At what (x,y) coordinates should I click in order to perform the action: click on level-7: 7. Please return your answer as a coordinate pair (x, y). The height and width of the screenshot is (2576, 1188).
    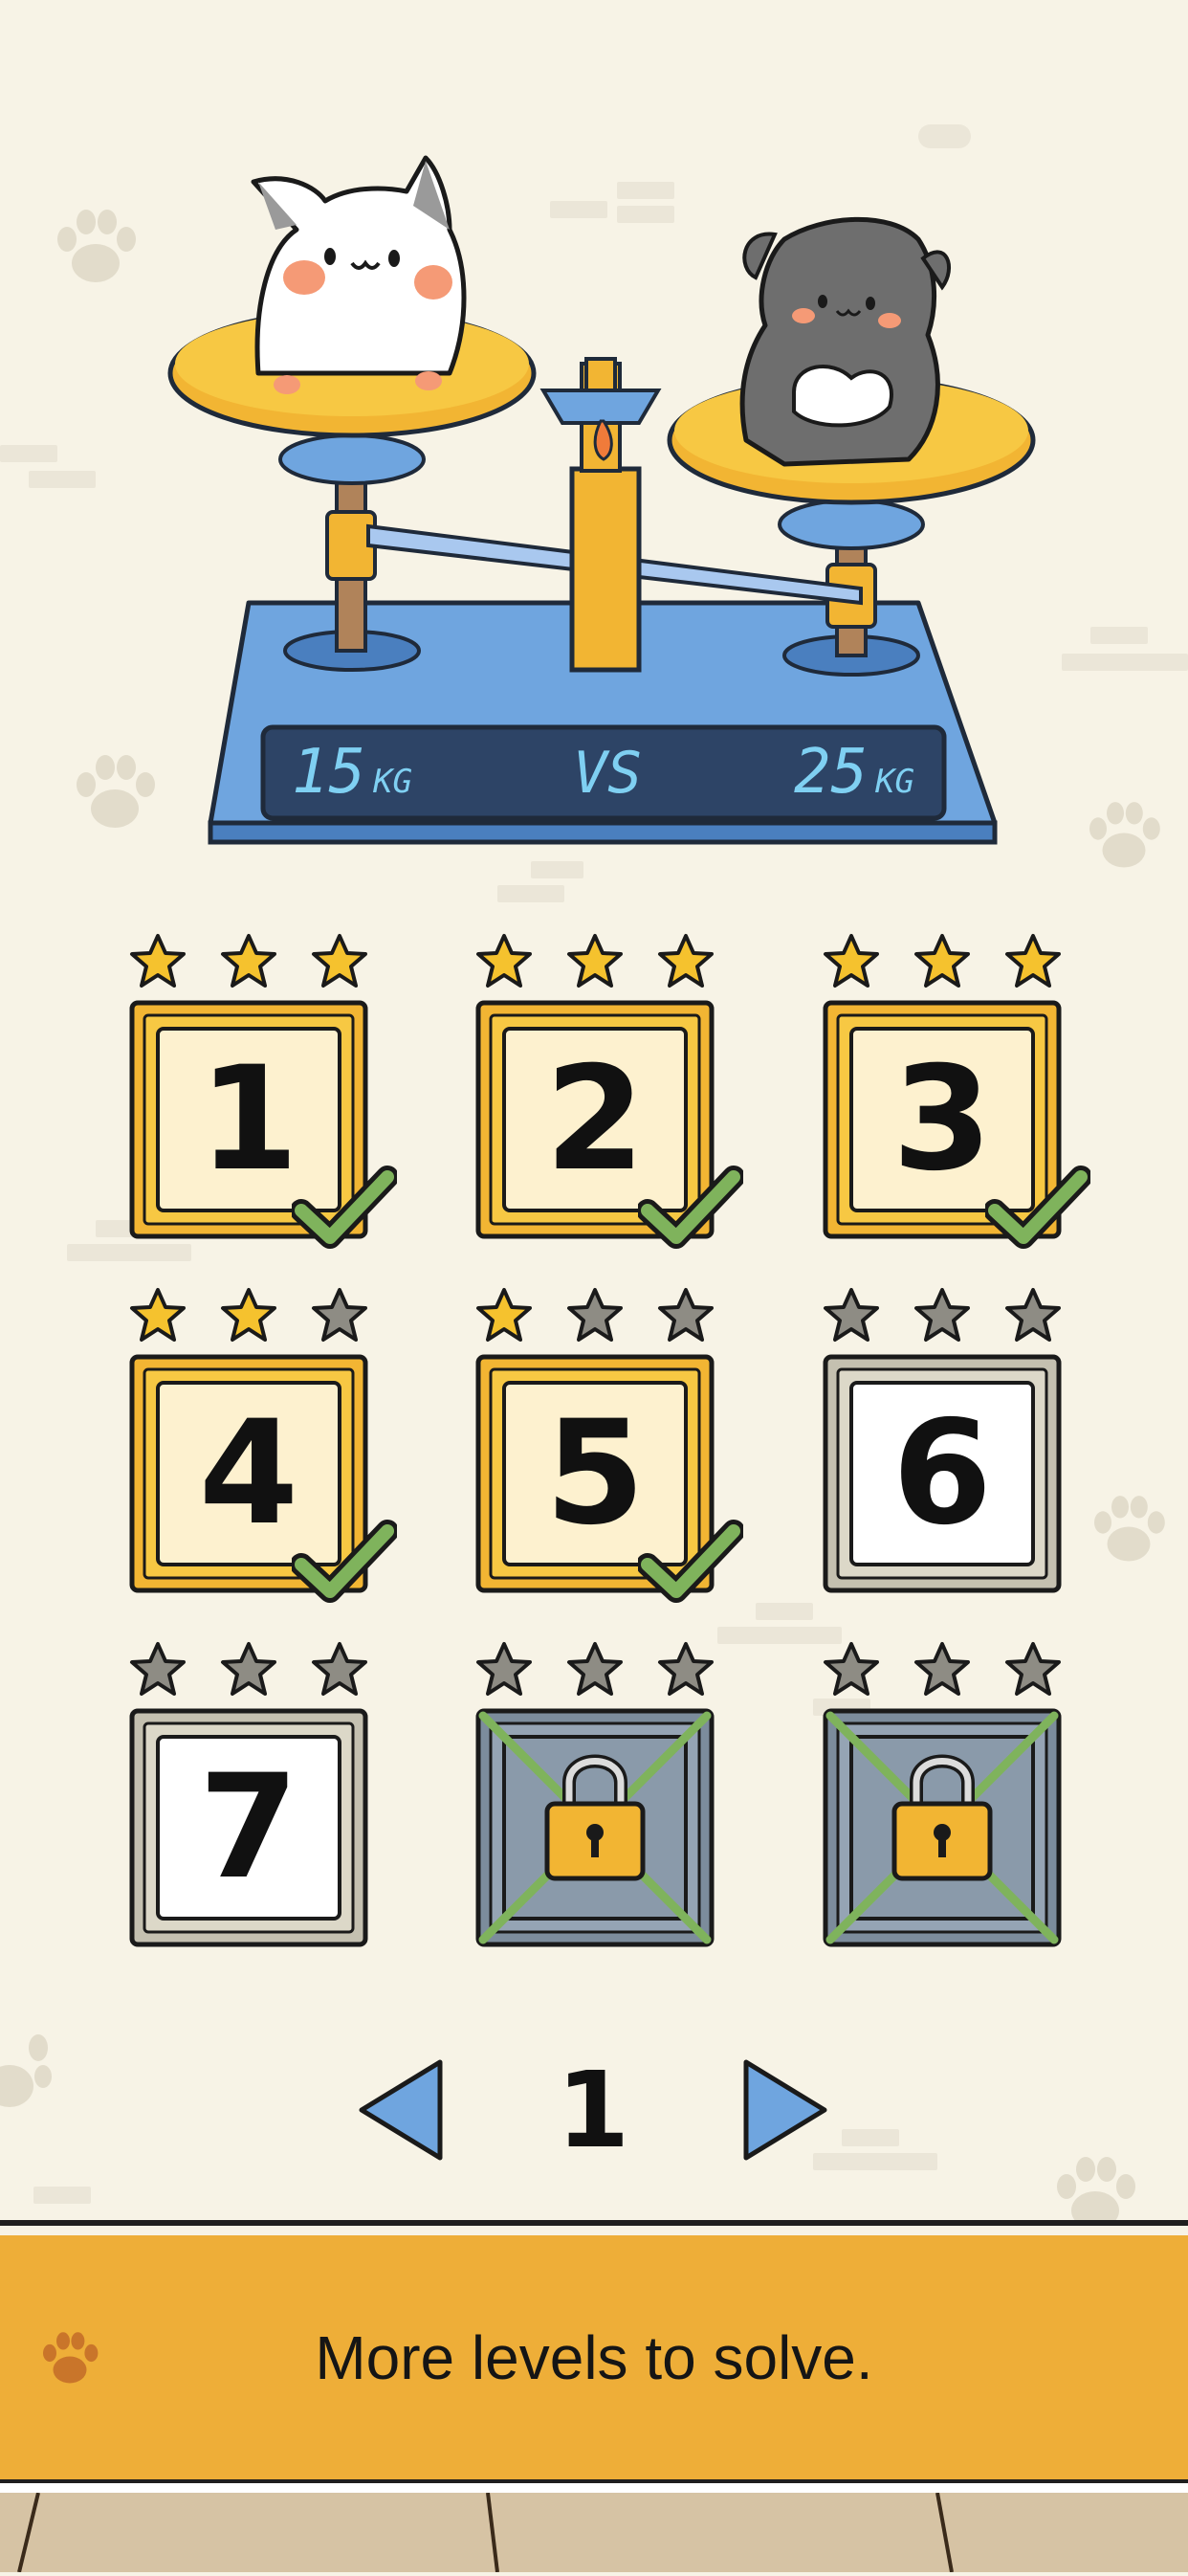
    Looking at the image, I should click on (249, 1799).